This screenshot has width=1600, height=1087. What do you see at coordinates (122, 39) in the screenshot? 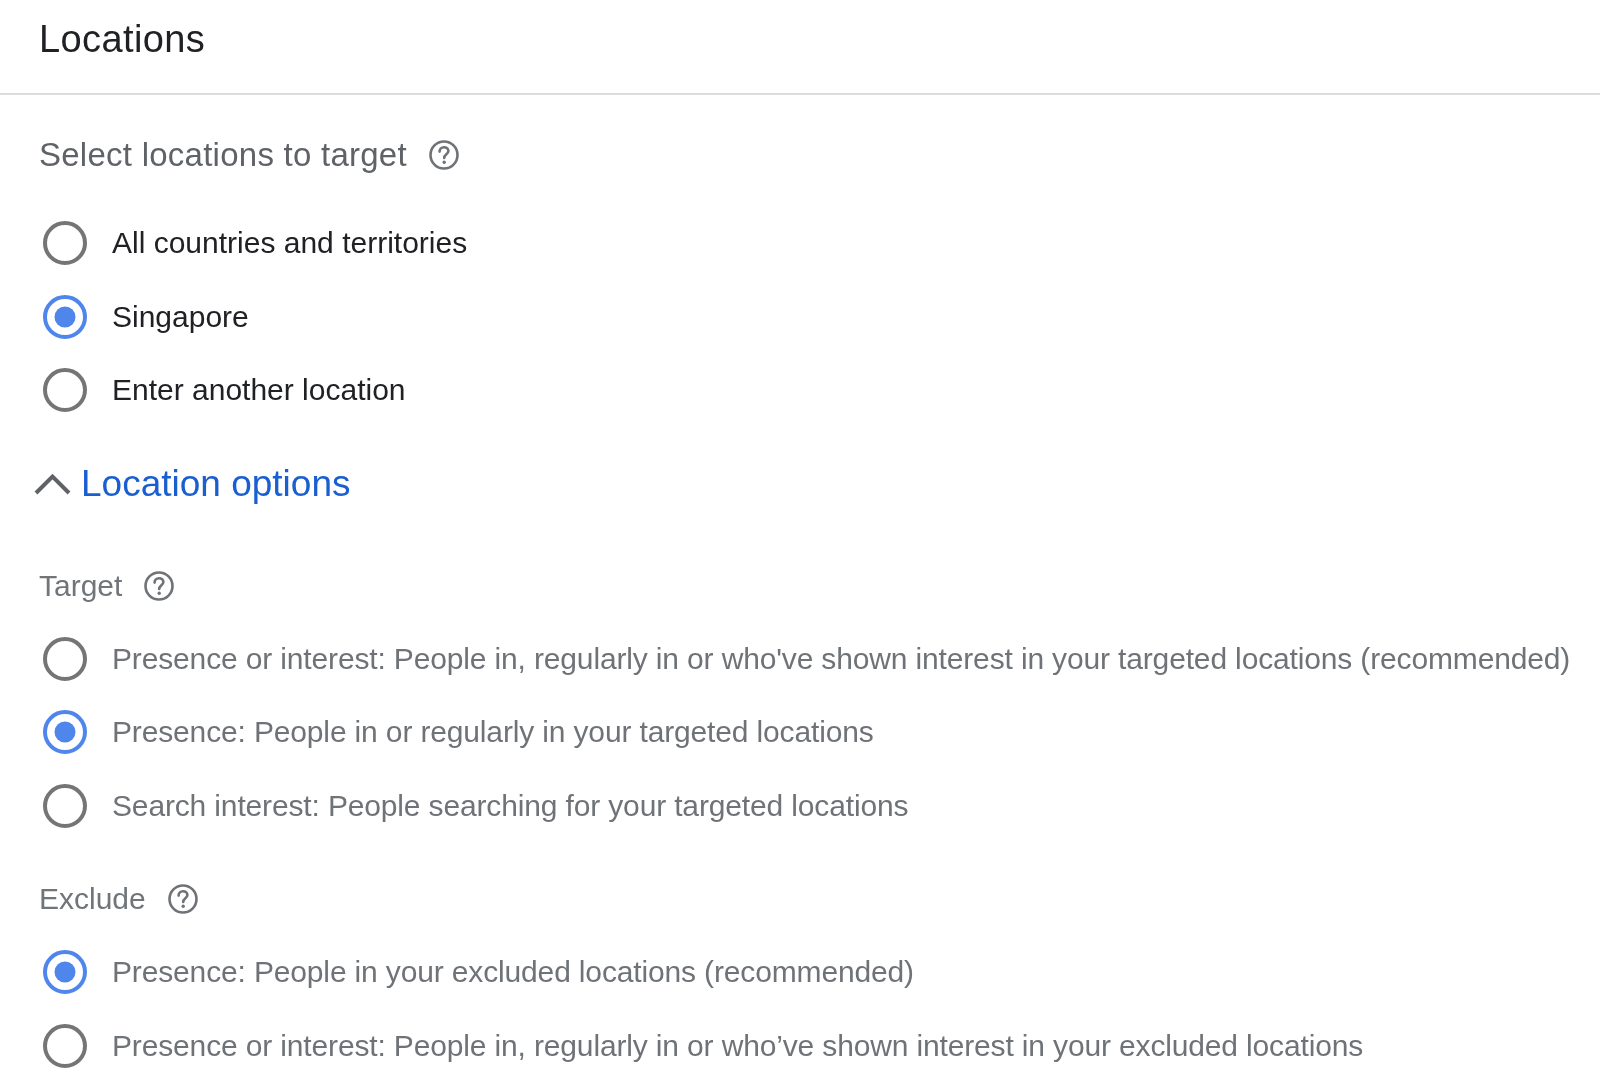
I see `section-title: Locations` at bounding box center [122, 39].